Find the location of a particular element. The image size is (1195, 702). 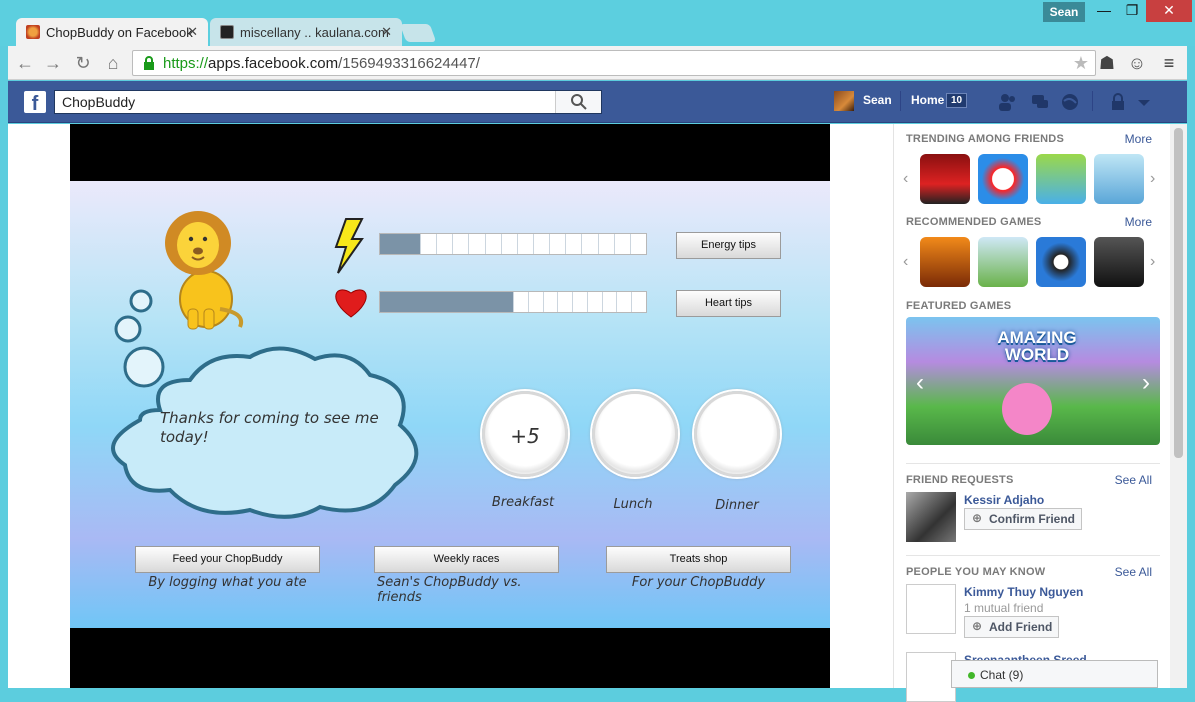

home-icon: ⌂ is located at coordinates (113, 63).